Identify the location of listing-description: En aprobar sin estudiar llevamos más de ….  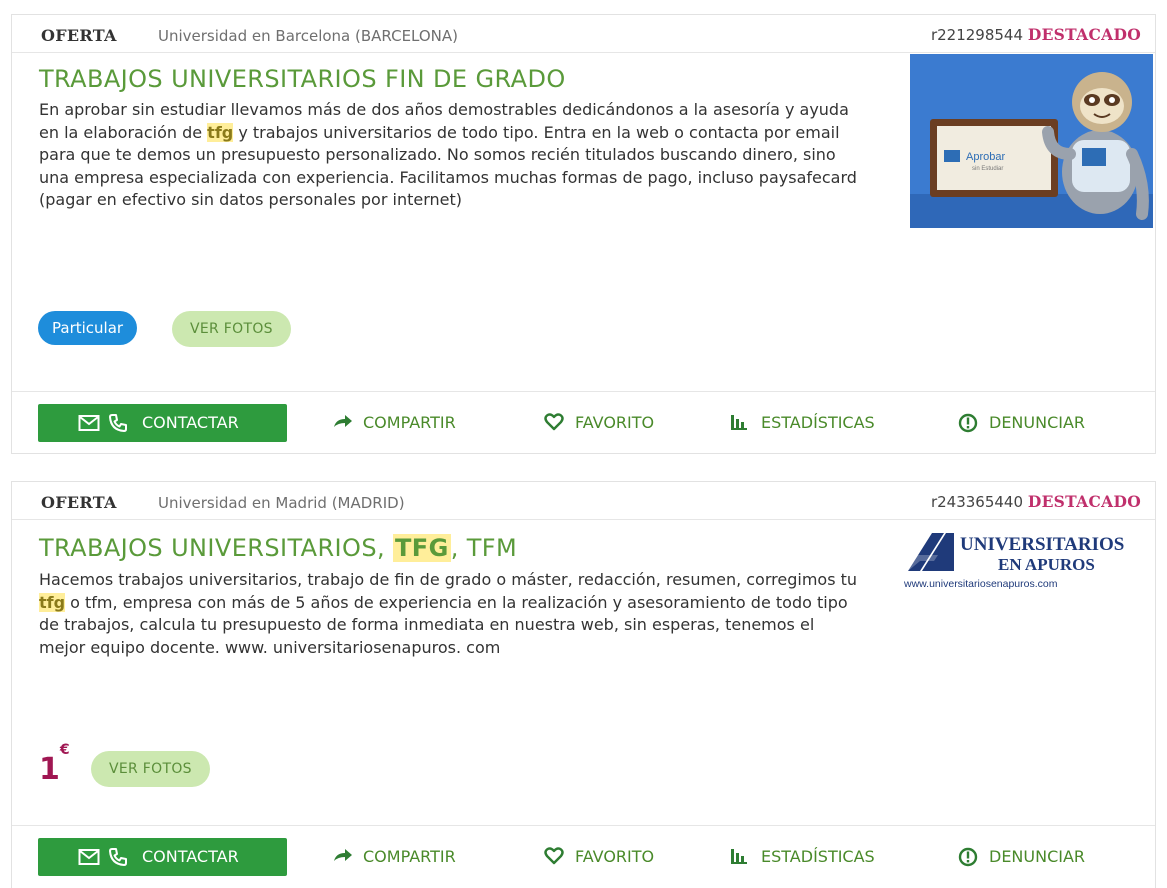
(448, 154).